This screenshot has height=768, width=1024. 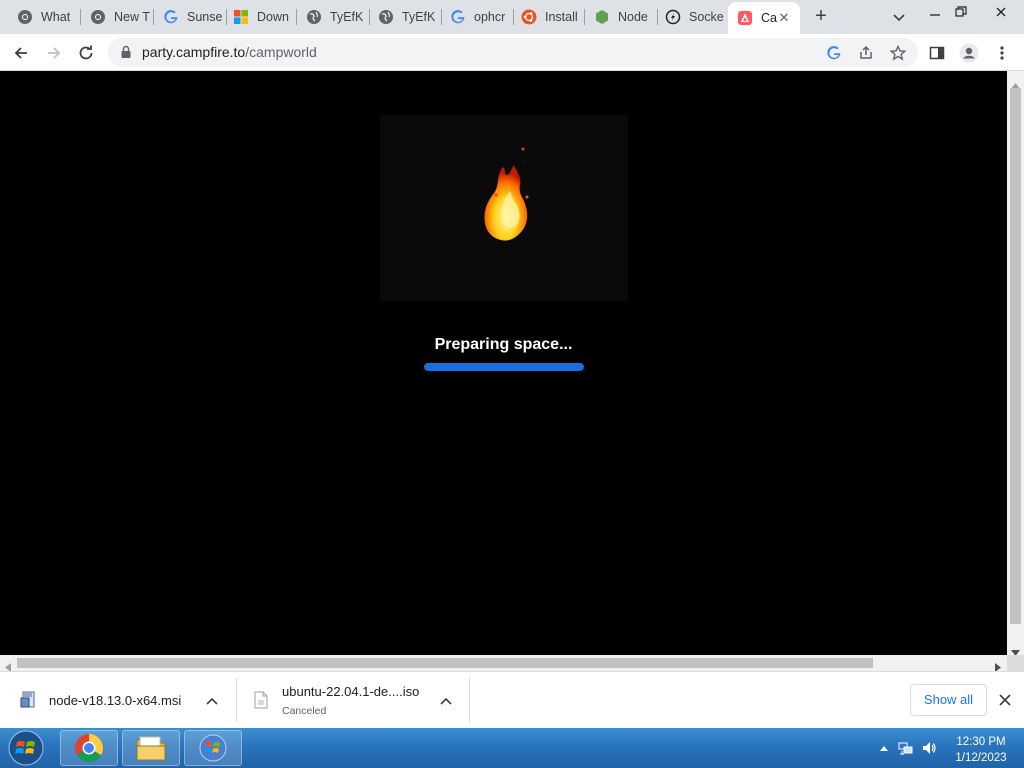 What do you see at coordinates (29, 702) in the screenshot?
I see `msi-installer-icon` at bounding box center [29, 702].